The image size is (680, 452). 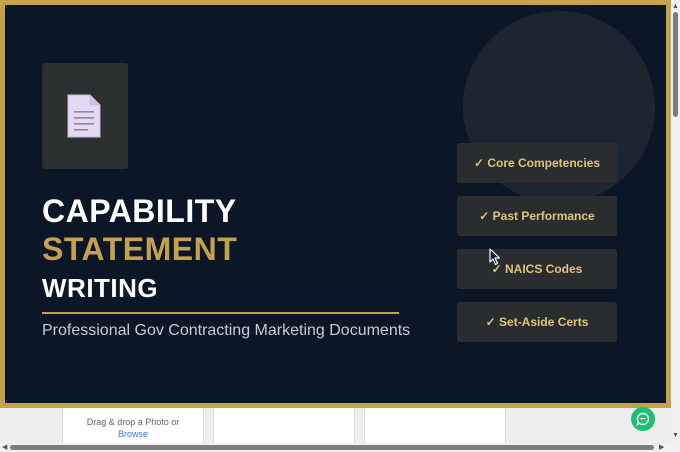 I want to click on document-icon, so click(x=84, y=116).